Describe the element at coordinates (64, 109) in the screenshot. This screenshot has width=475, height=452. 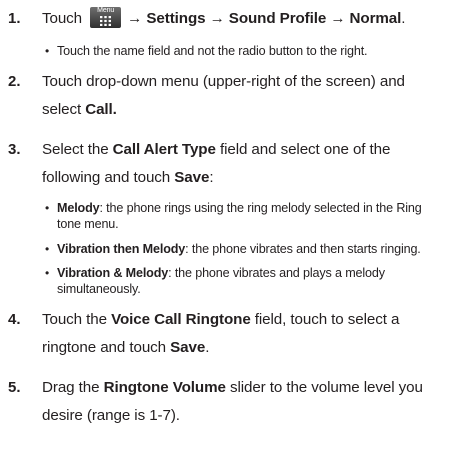
I see `step-text-plain: select` at that location.